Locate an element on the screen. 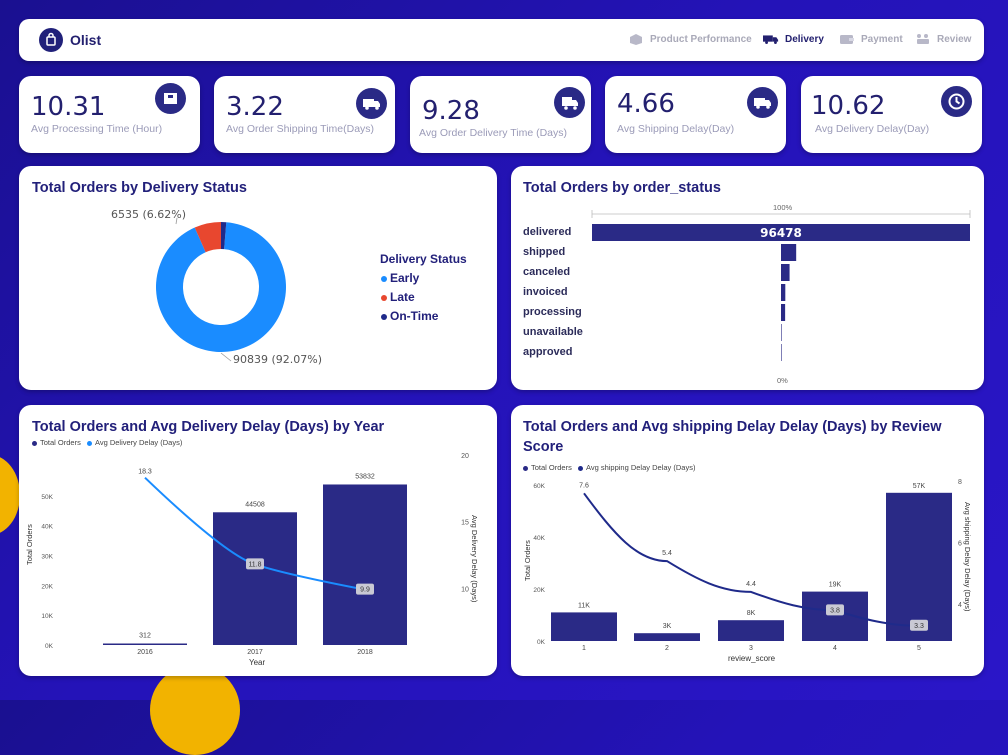 The width and height of the screenshot is (1008, 755). kpi-label: Avg Shipping Delay(Day) is located at coordinates (676, 129).